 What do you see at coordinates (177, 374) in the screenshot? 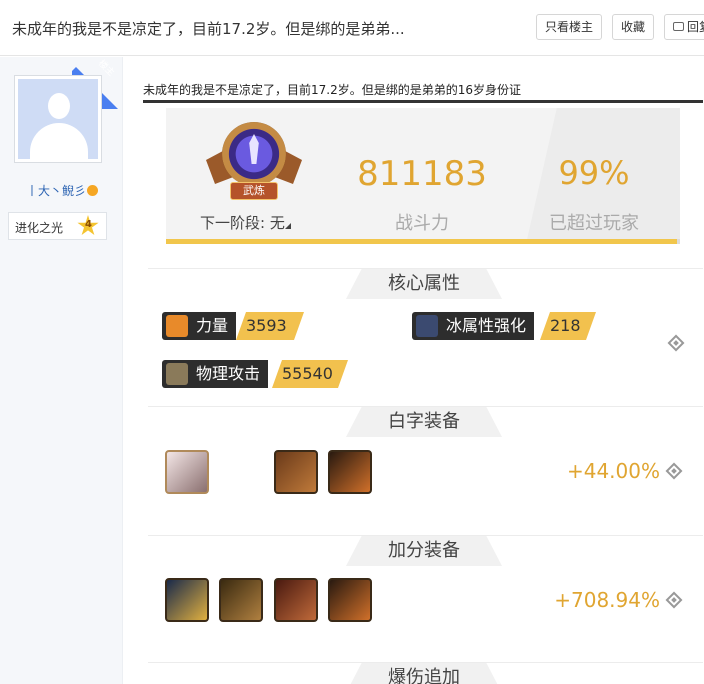
I see `sword-icon` at bounding box center [177, 374].